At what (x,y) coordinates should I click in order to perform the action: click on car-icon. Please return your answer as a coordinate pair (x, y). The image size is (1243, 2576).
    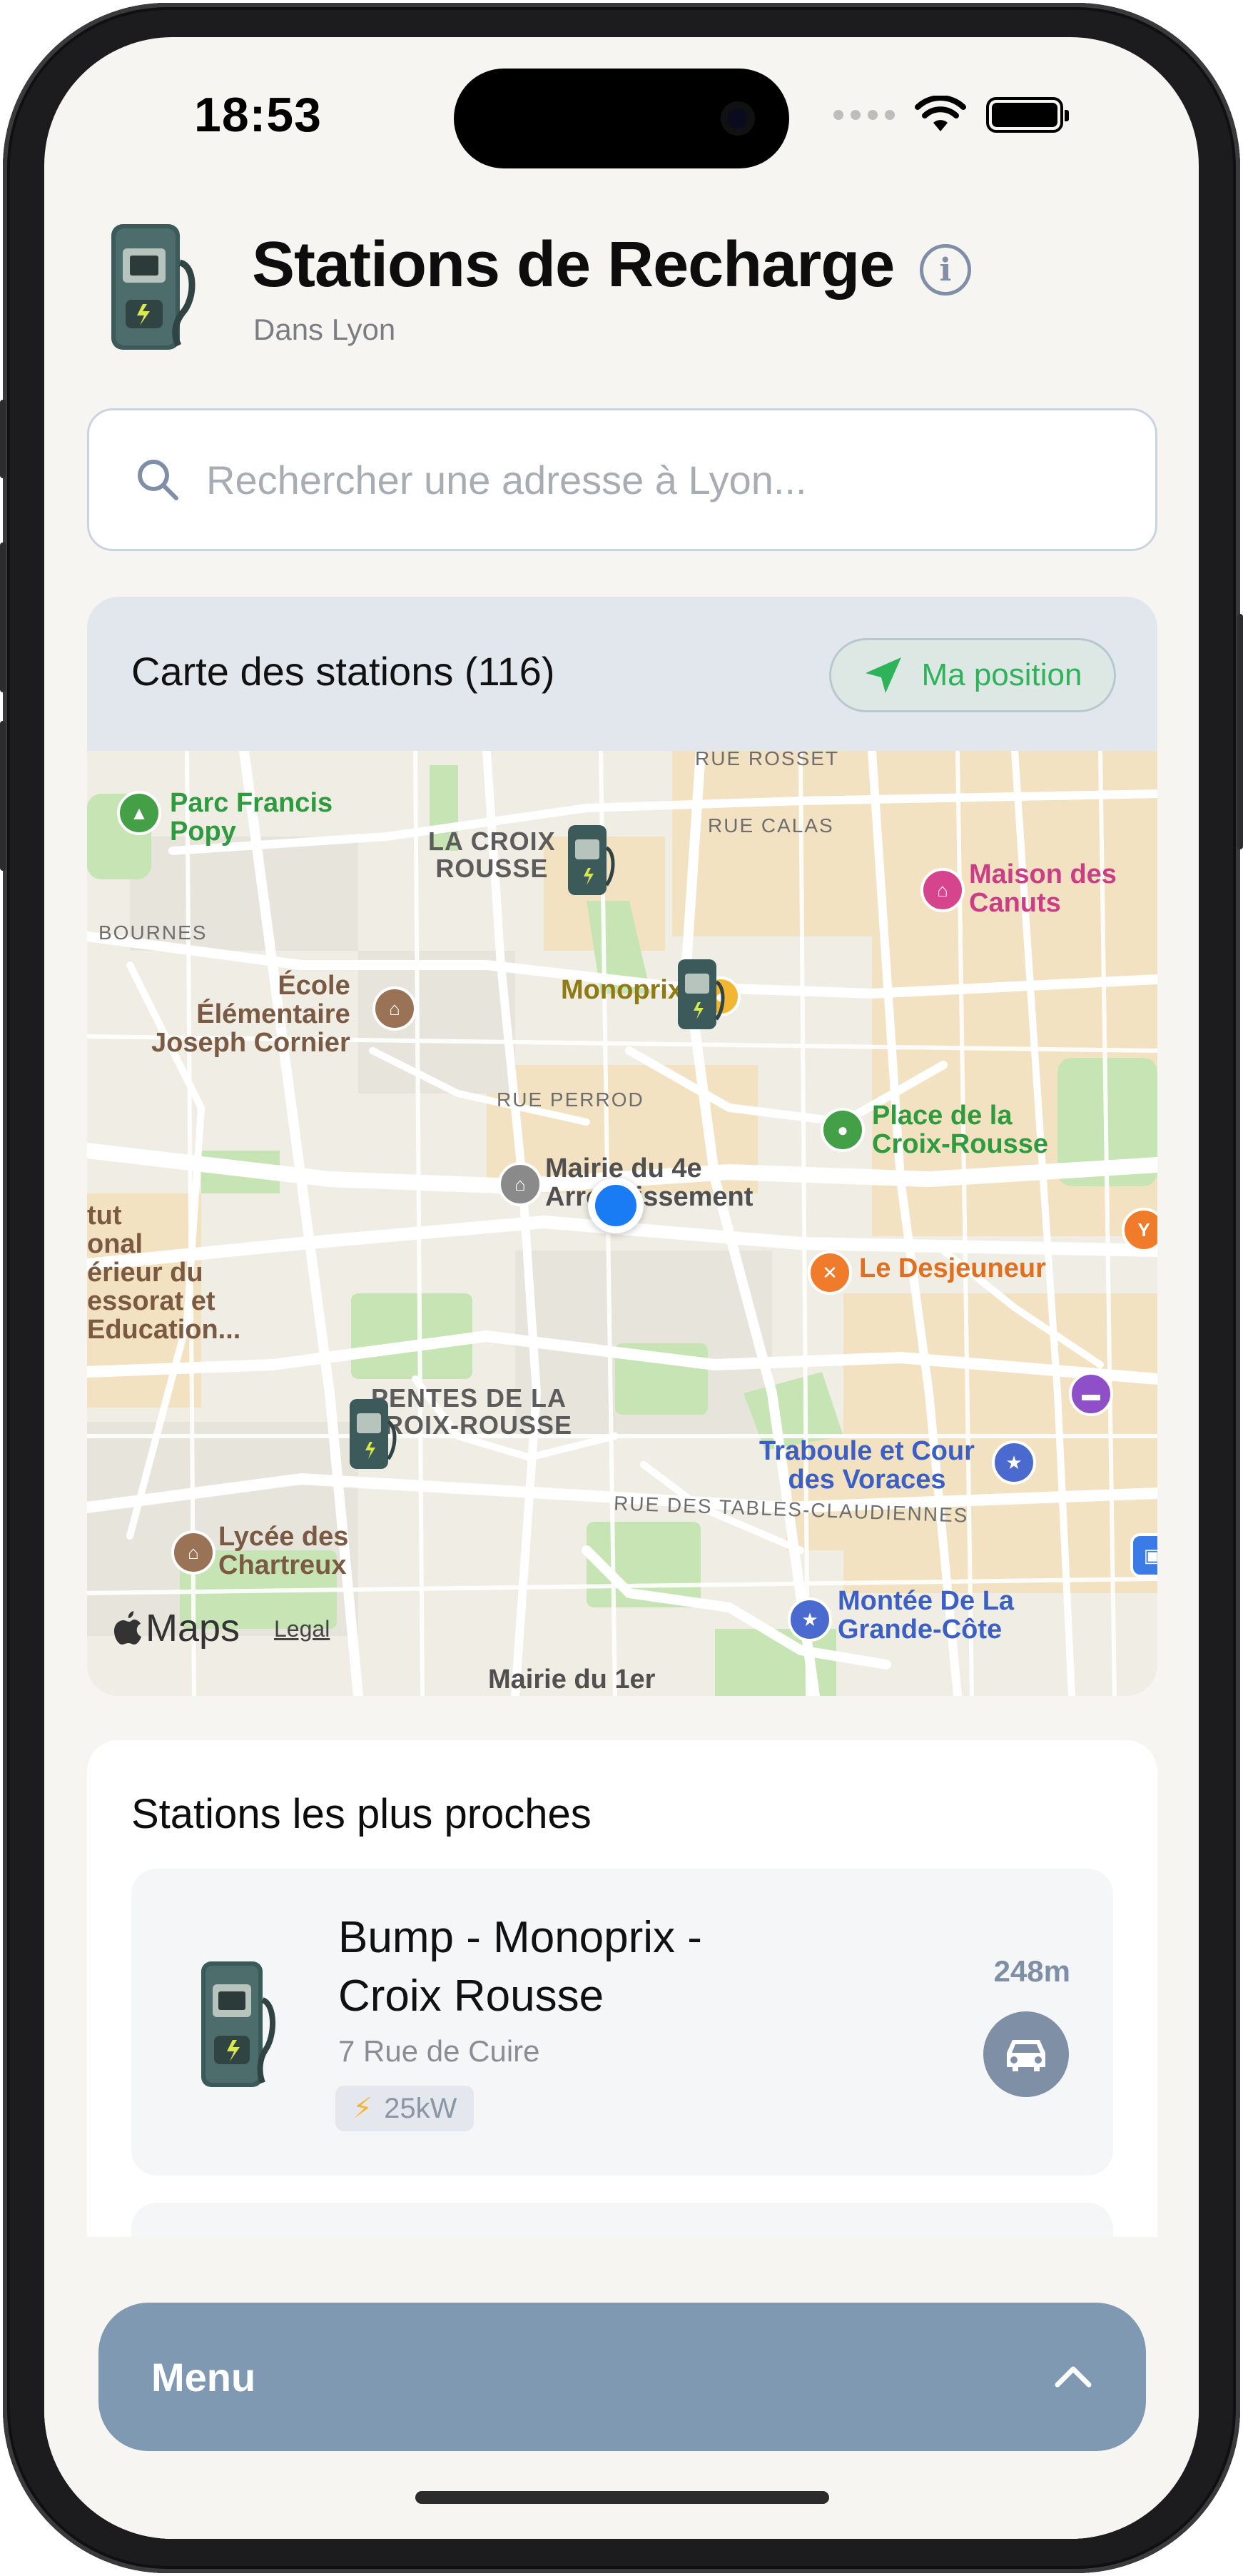
    Looking at the image, I should click on (1026, 2055).